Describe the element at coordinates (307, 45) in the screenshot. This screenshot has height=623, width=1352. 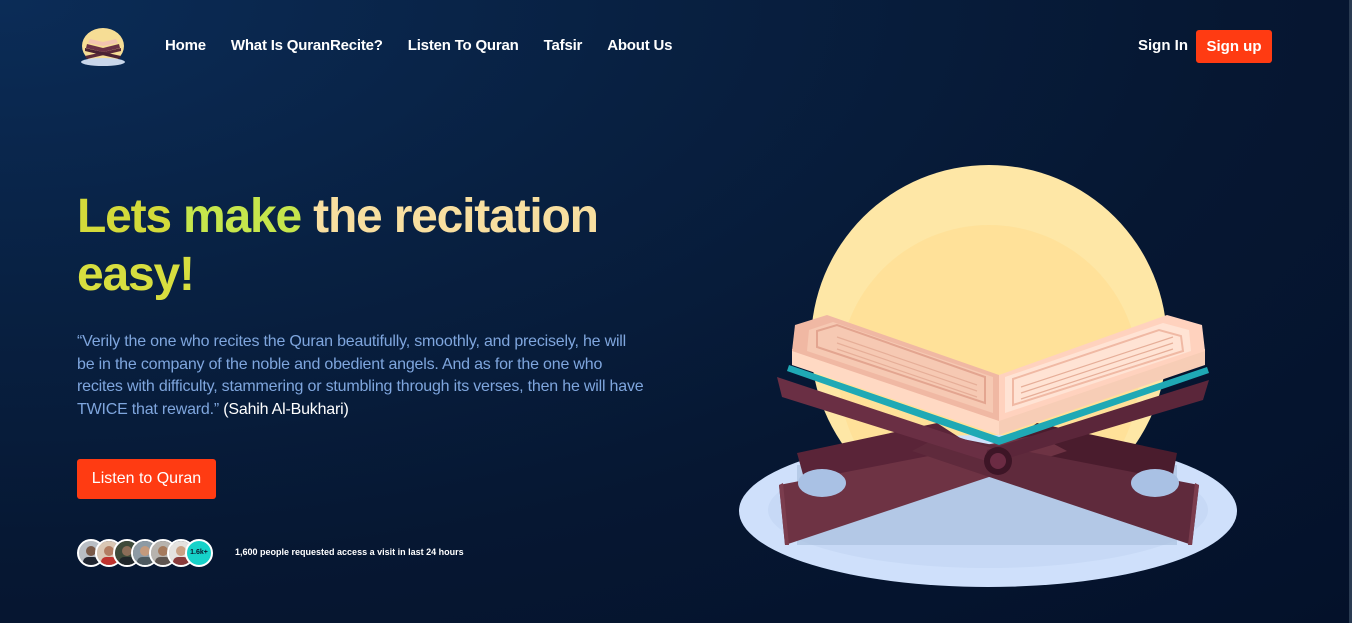
I see `nav-what-is-quranrecite: What Is QuranRecite?` at that location.